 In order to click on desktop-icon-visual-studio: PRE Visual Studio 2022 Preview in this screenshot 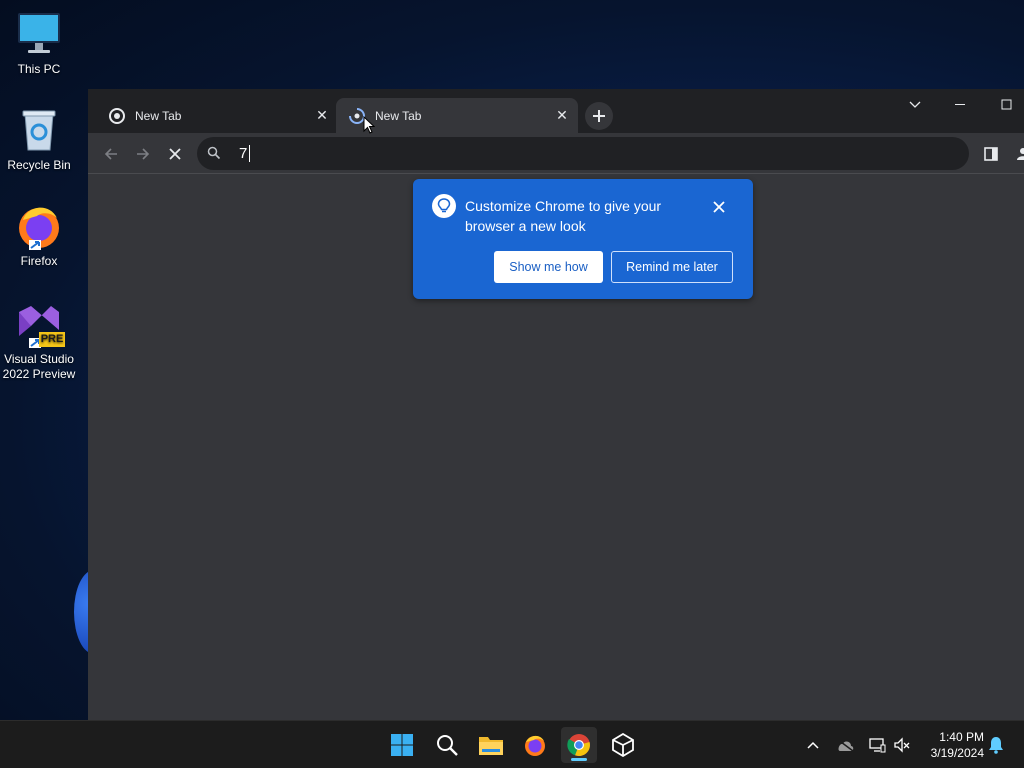, I will do `click(39, 341)`.